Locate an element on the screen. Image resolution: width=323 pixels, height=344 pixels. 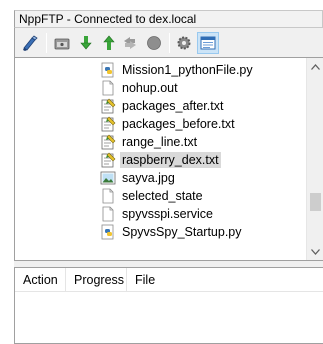
chevron-down-icon is located at coordinates (315, 251).